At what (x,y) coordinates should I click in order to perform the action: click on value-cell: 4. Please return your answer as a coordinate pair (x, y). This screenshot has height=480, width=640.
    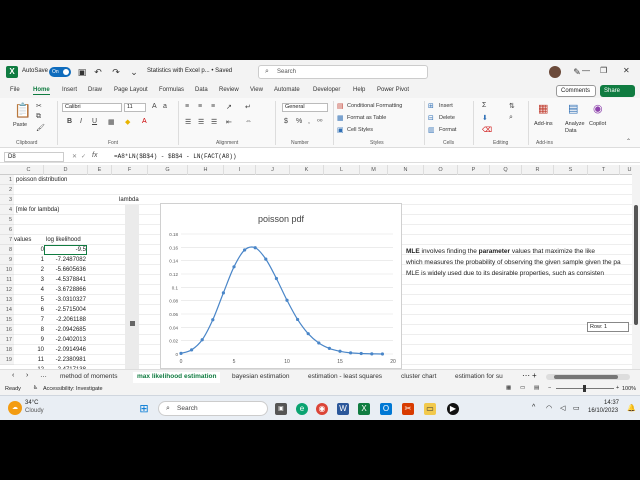
    Looking at the image, I should click on (29, 290).